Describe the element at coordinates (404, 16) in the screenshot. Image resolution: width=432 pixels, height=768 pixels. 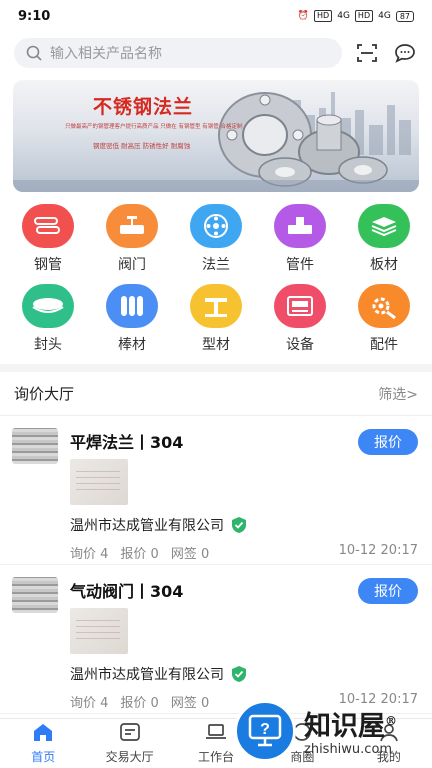
I see `battery-icon: 87` at that location.